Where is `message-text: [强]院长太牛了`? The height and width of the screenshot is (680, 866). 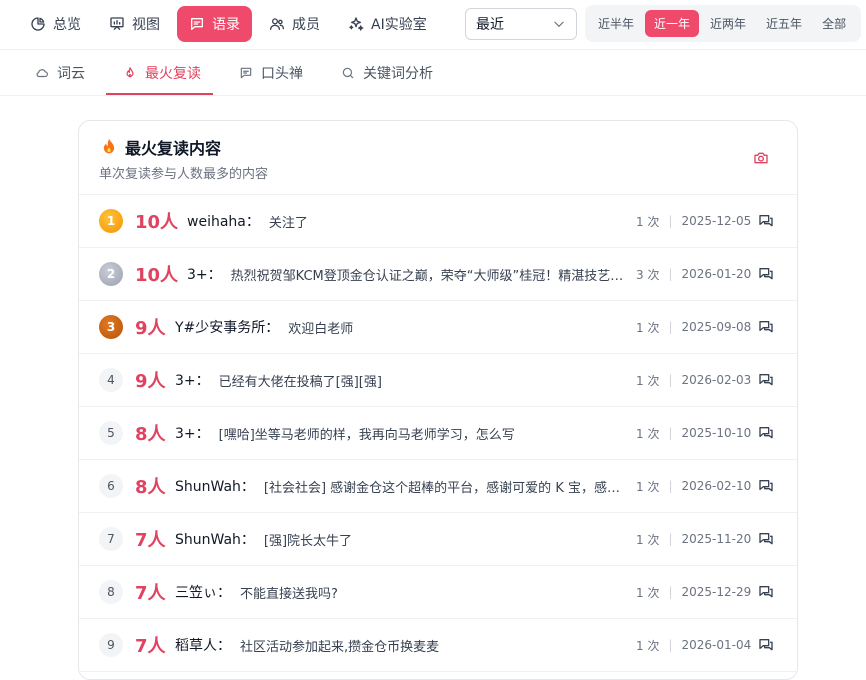
message-text: [强]院长太牛了 is located at coordinates (308, 541).